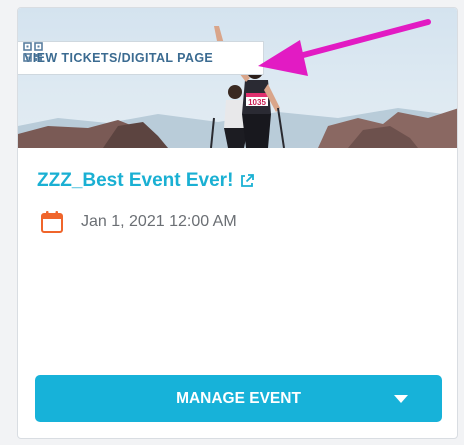 The width and height of the screenshot is (464, 445). I want to click on qr-code-icon, so click(33, 52).